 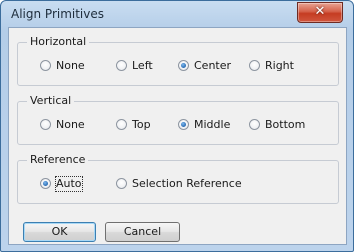 What do you see at coordinates (59, 232) in the screenshot?
I see `ok-button: OK` at bounding box center [59, 232].